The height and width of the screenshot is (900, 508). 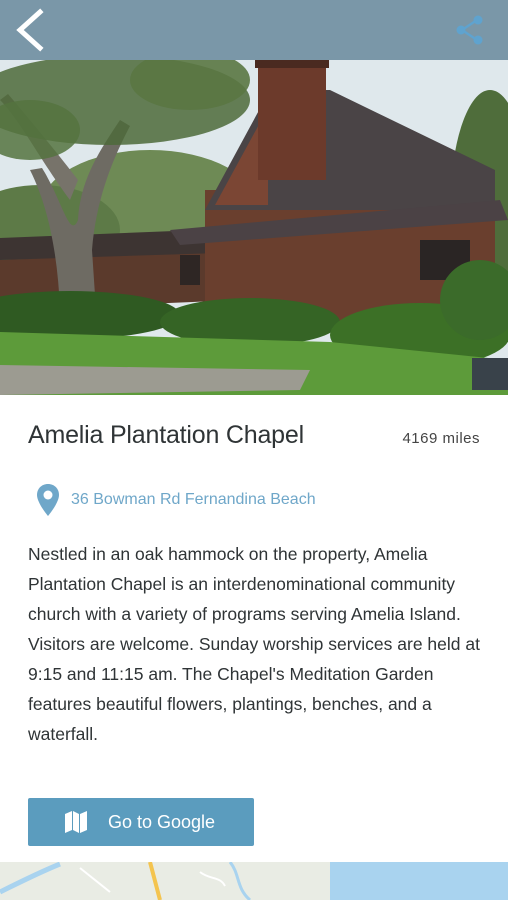 I want to click on top-app-bar, so click(x=254, y=30).